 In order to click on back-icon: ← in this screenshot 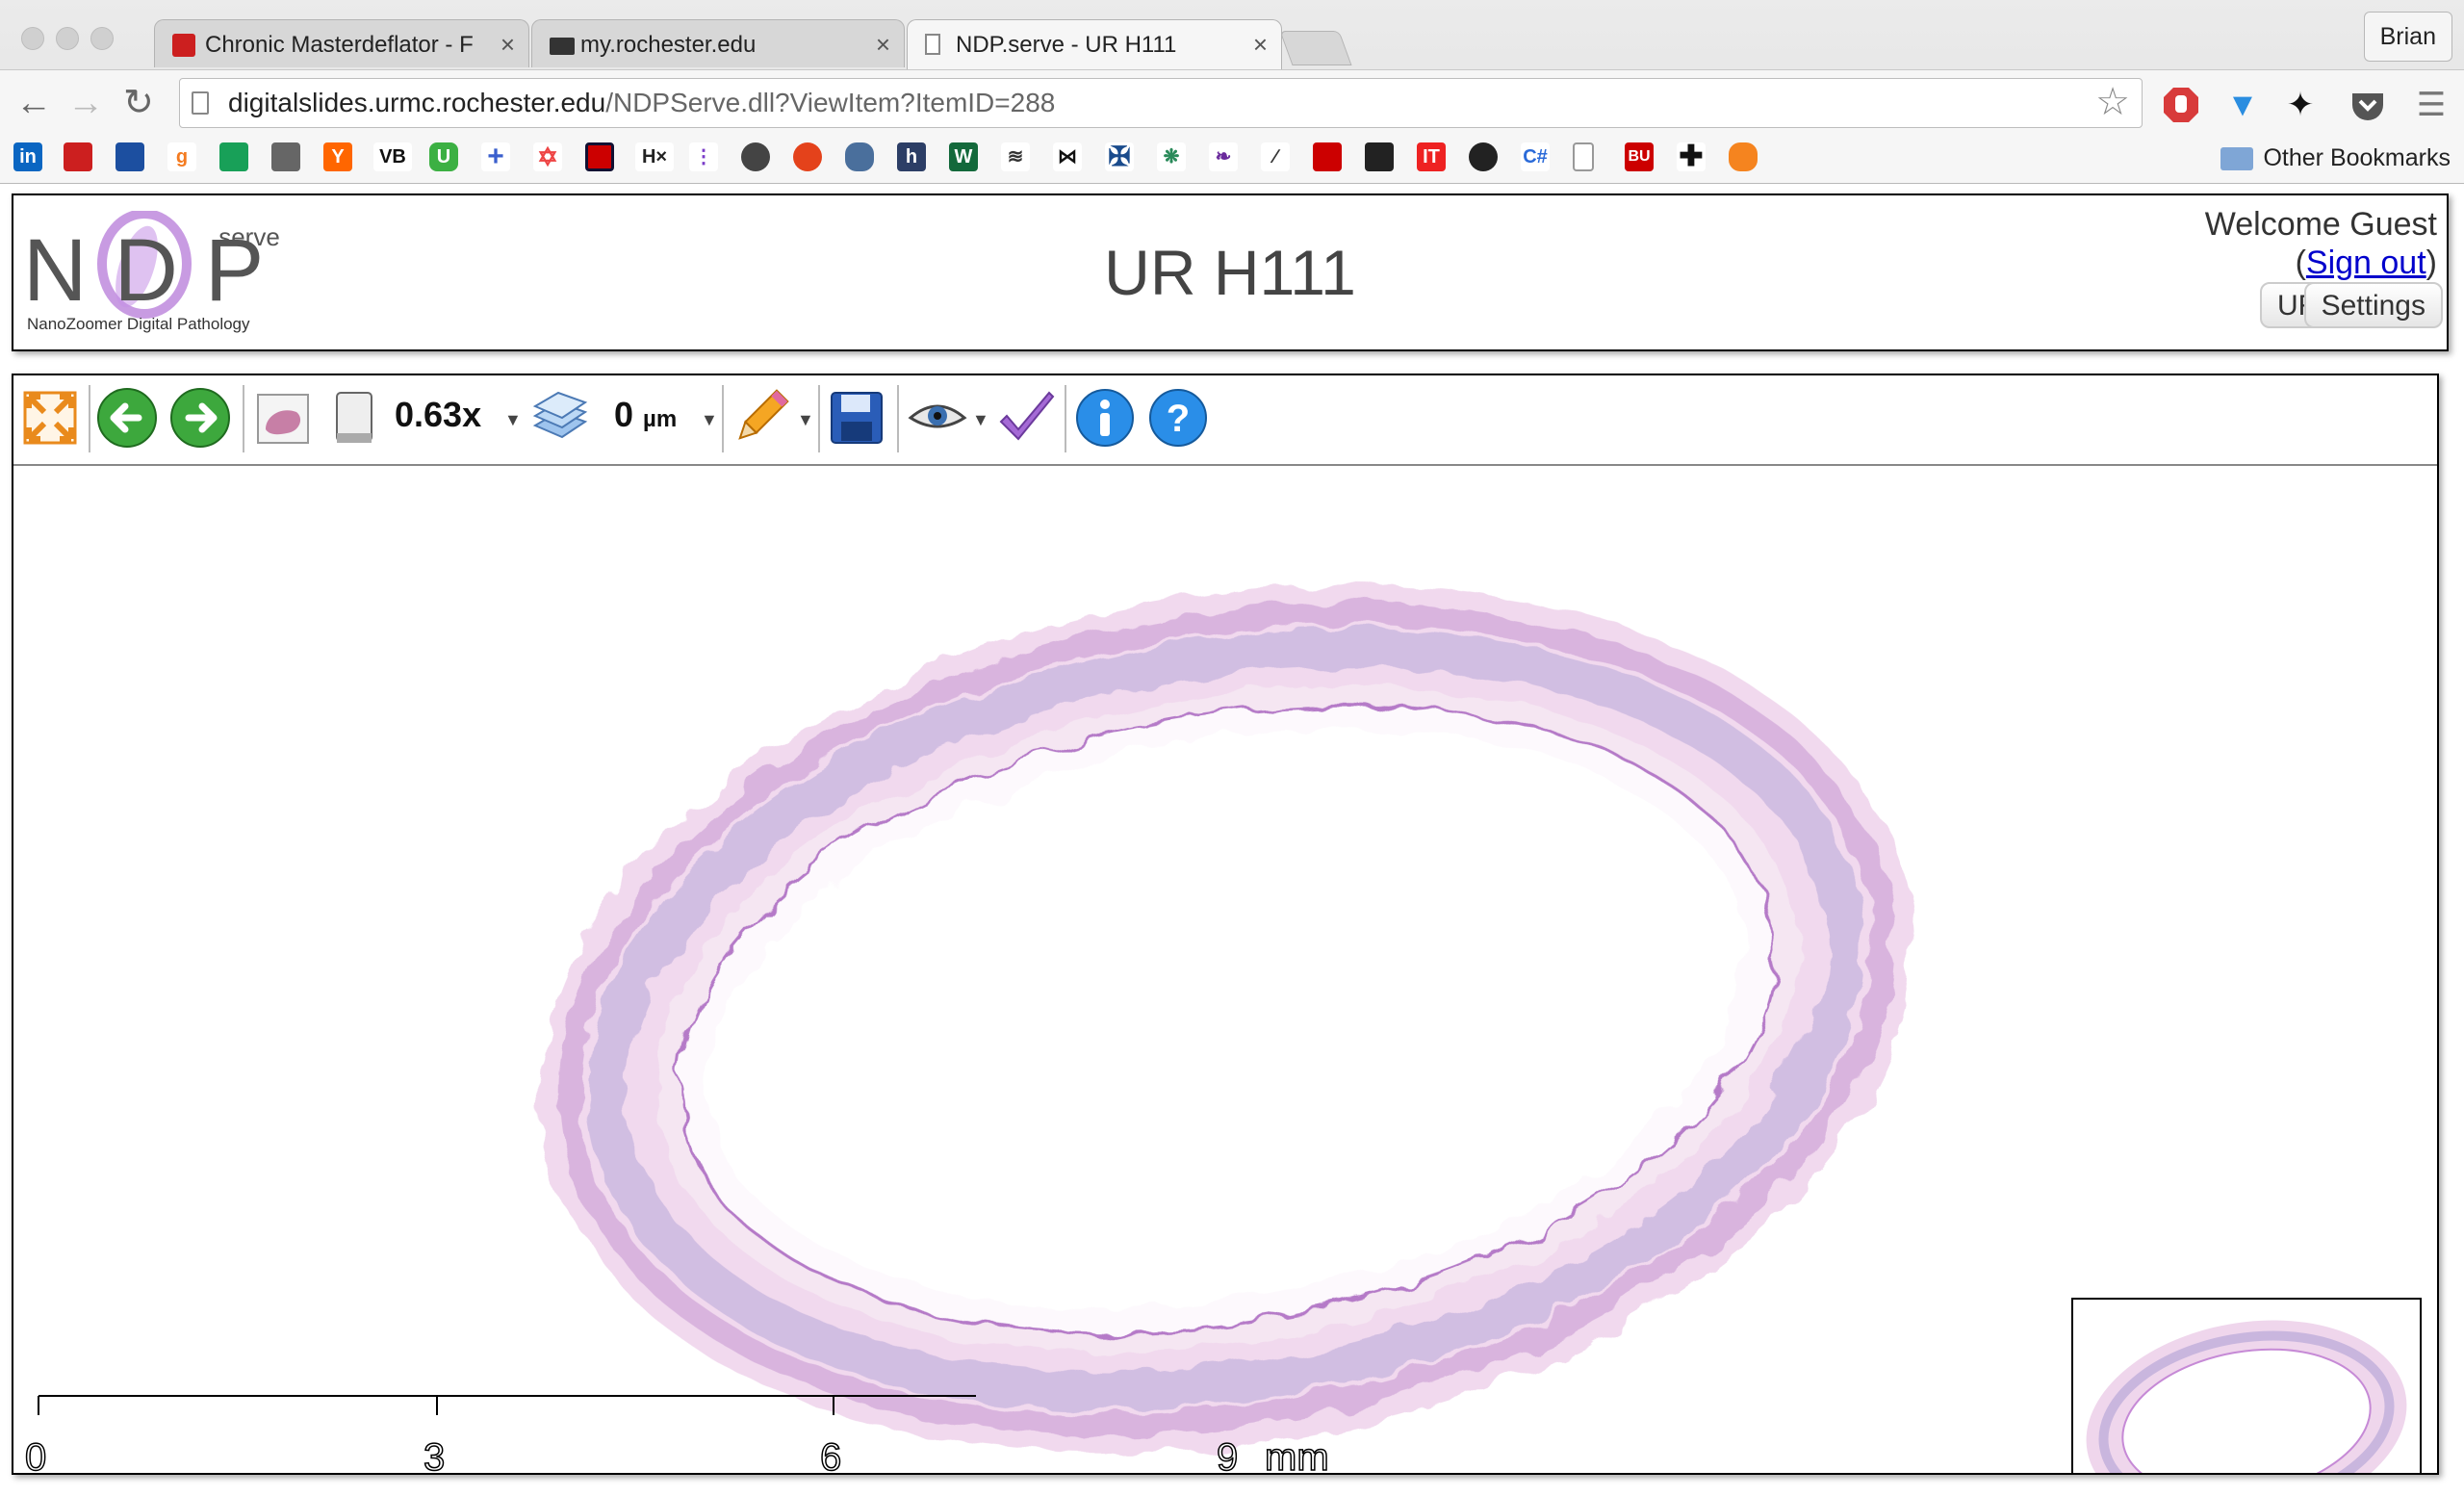, I will do `click(33, 103)`.